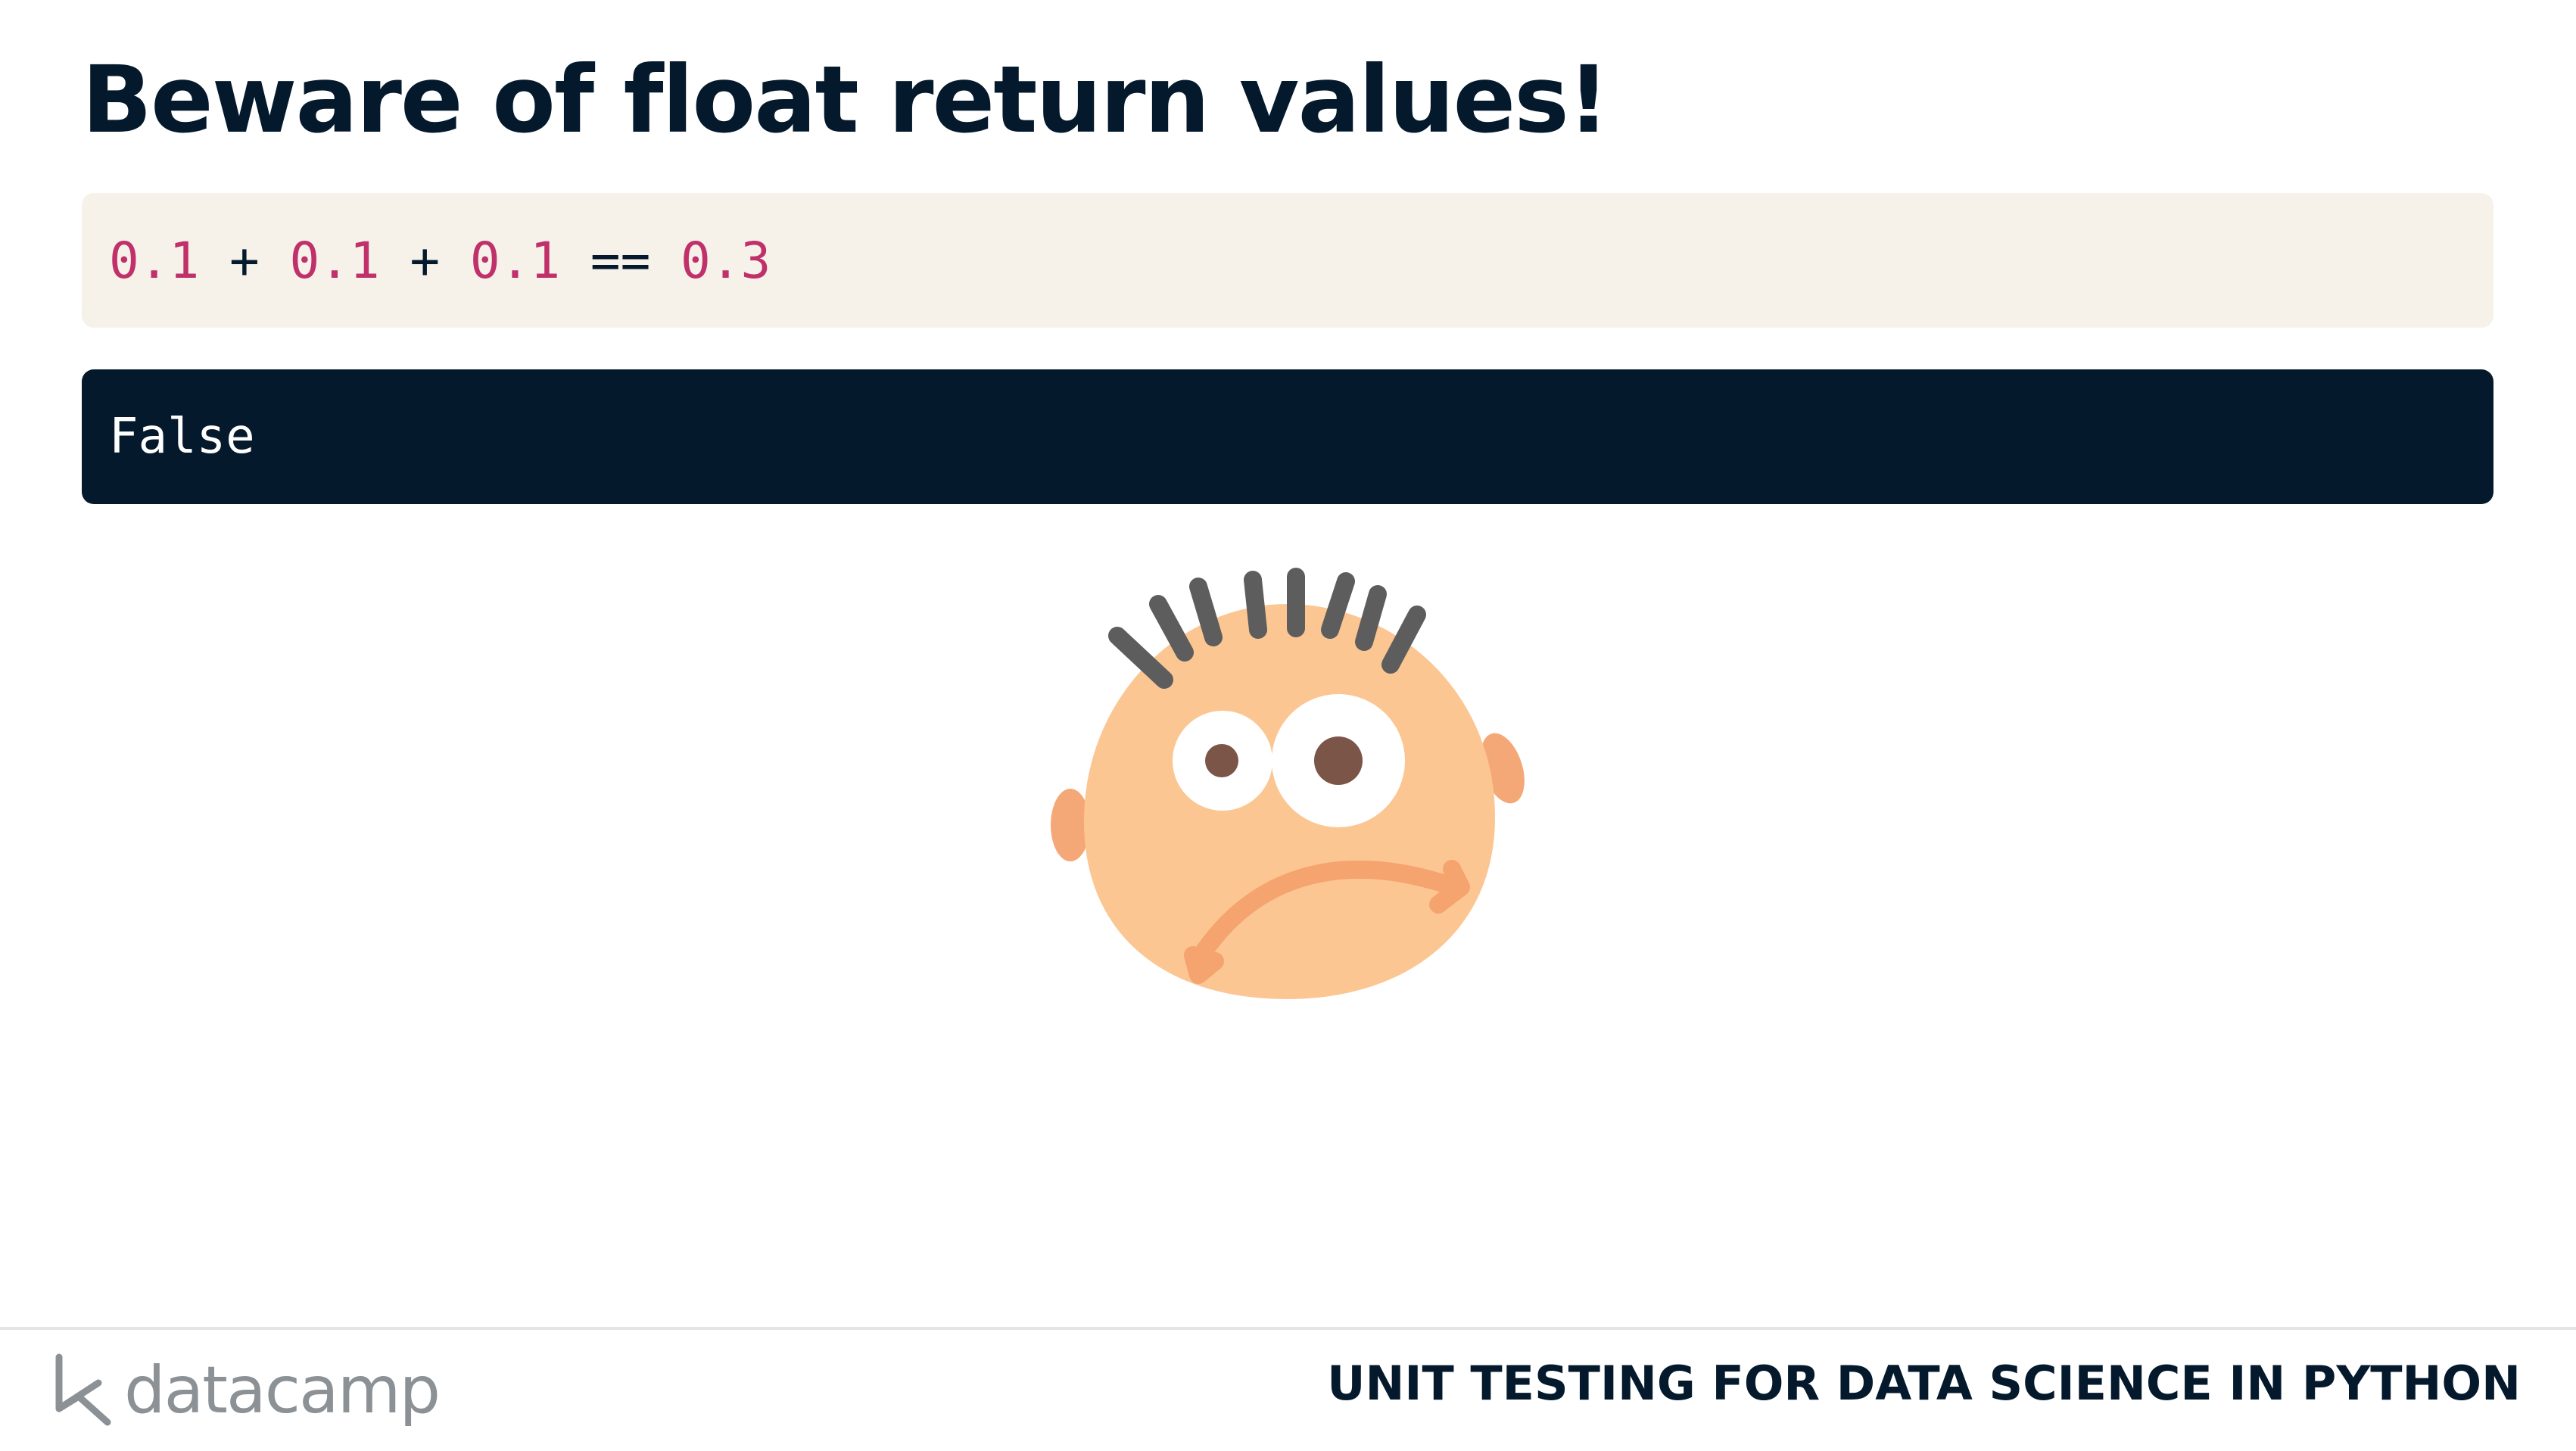 The image size is (2576, 1451). Describe the element at coordinates (845, 100) in the screenshot. I see `slide-title: Beware of float return values!` at that location.